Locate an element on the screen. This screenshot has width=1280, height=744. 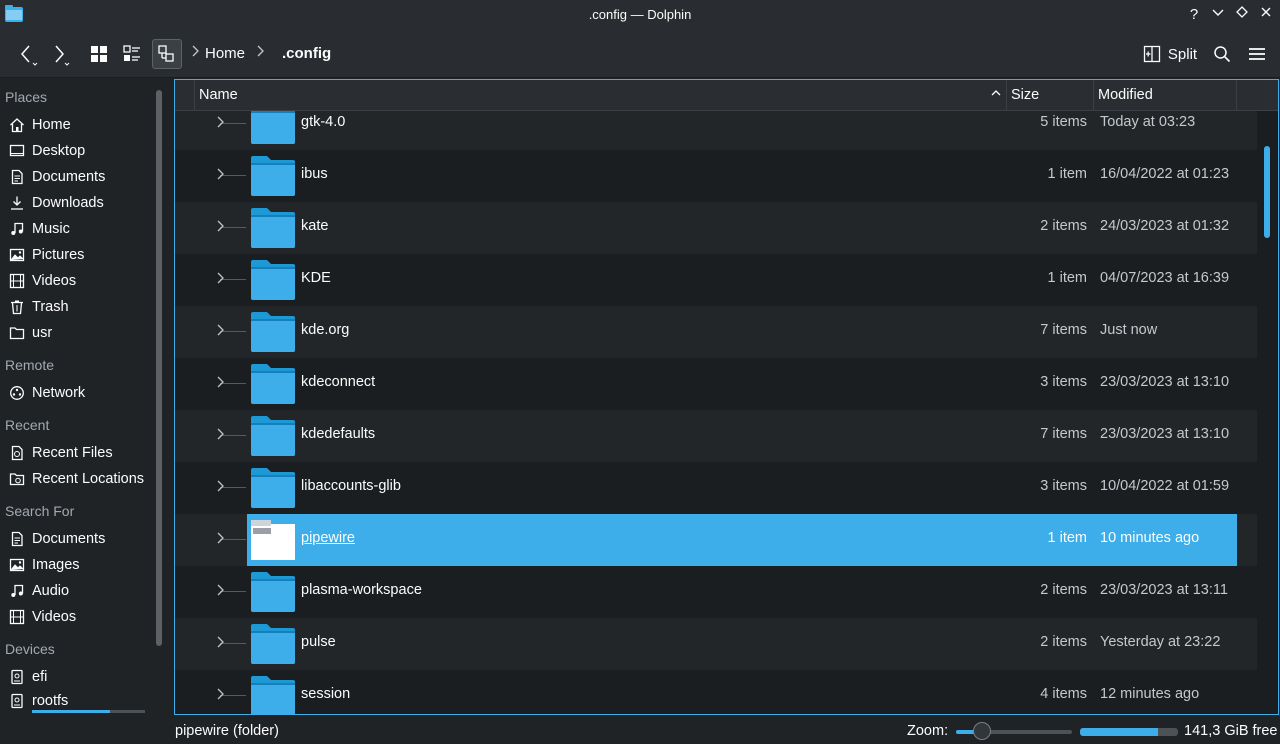
chevron-right-icon is located at coordinates (195, 51).